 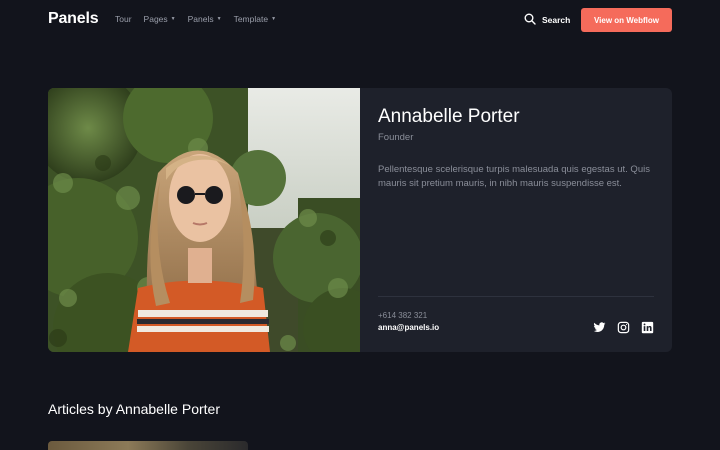 I want to click on article-thumbnail, so click(x=148, y=445).